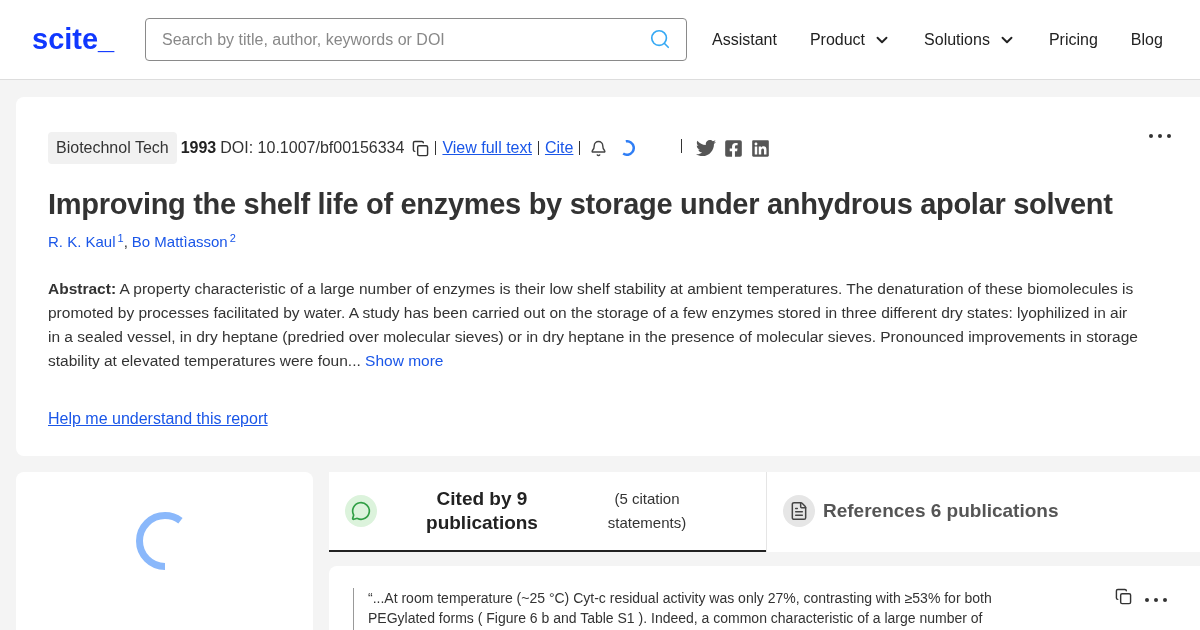 The height and width of the screenshot is (630, 1200). Describe the element at coordinates (761, 148) in the screenshot. I see `linkedin-icon` at that location.